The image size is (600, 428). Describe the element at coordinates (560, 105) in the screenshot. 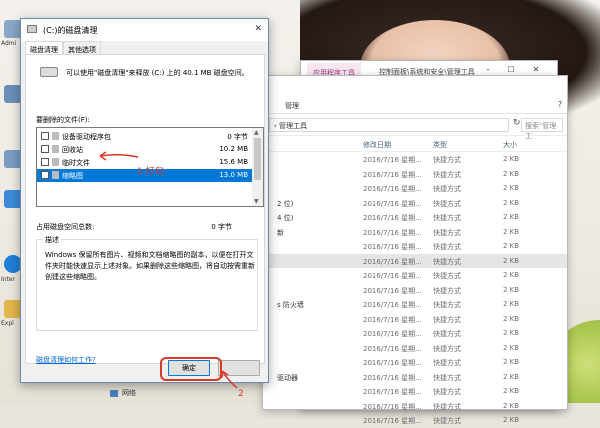

I see `help-icon: ?` at that location.